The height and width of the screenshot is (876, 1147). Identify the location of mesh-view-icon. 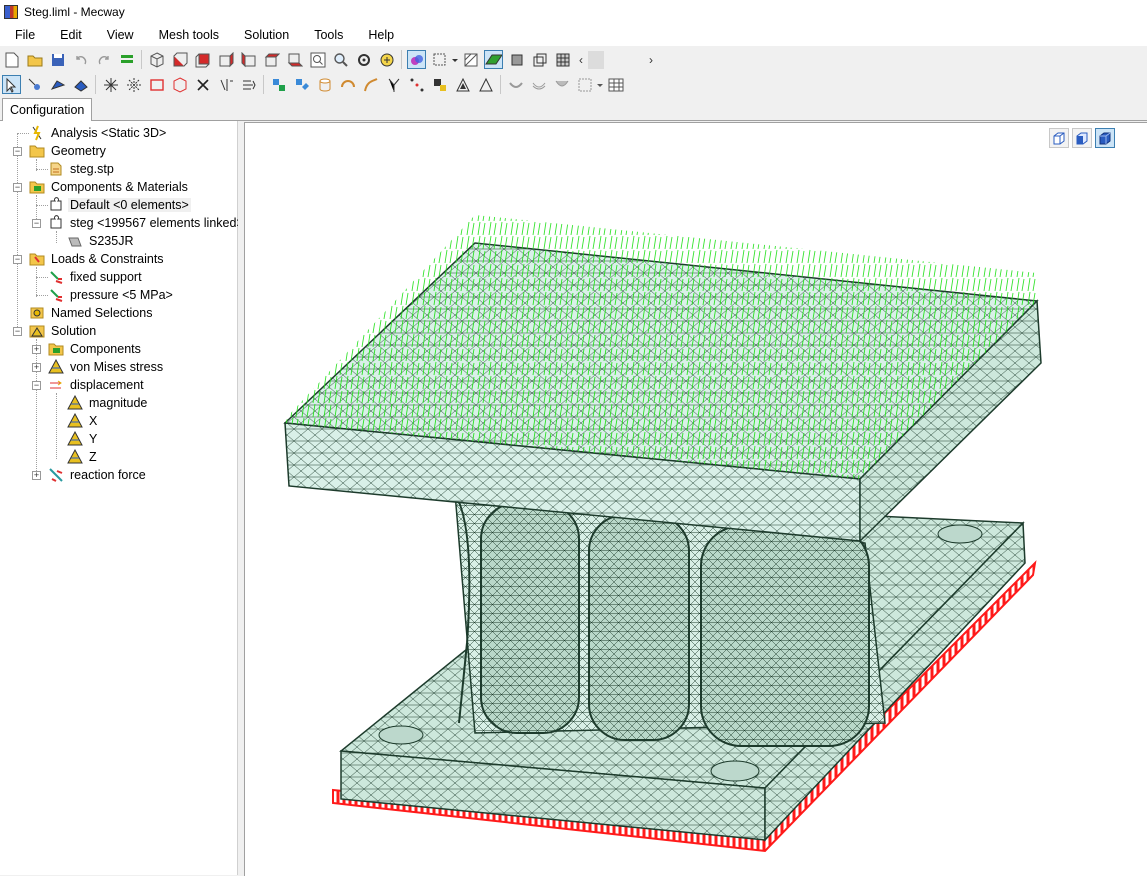
(562, 59).